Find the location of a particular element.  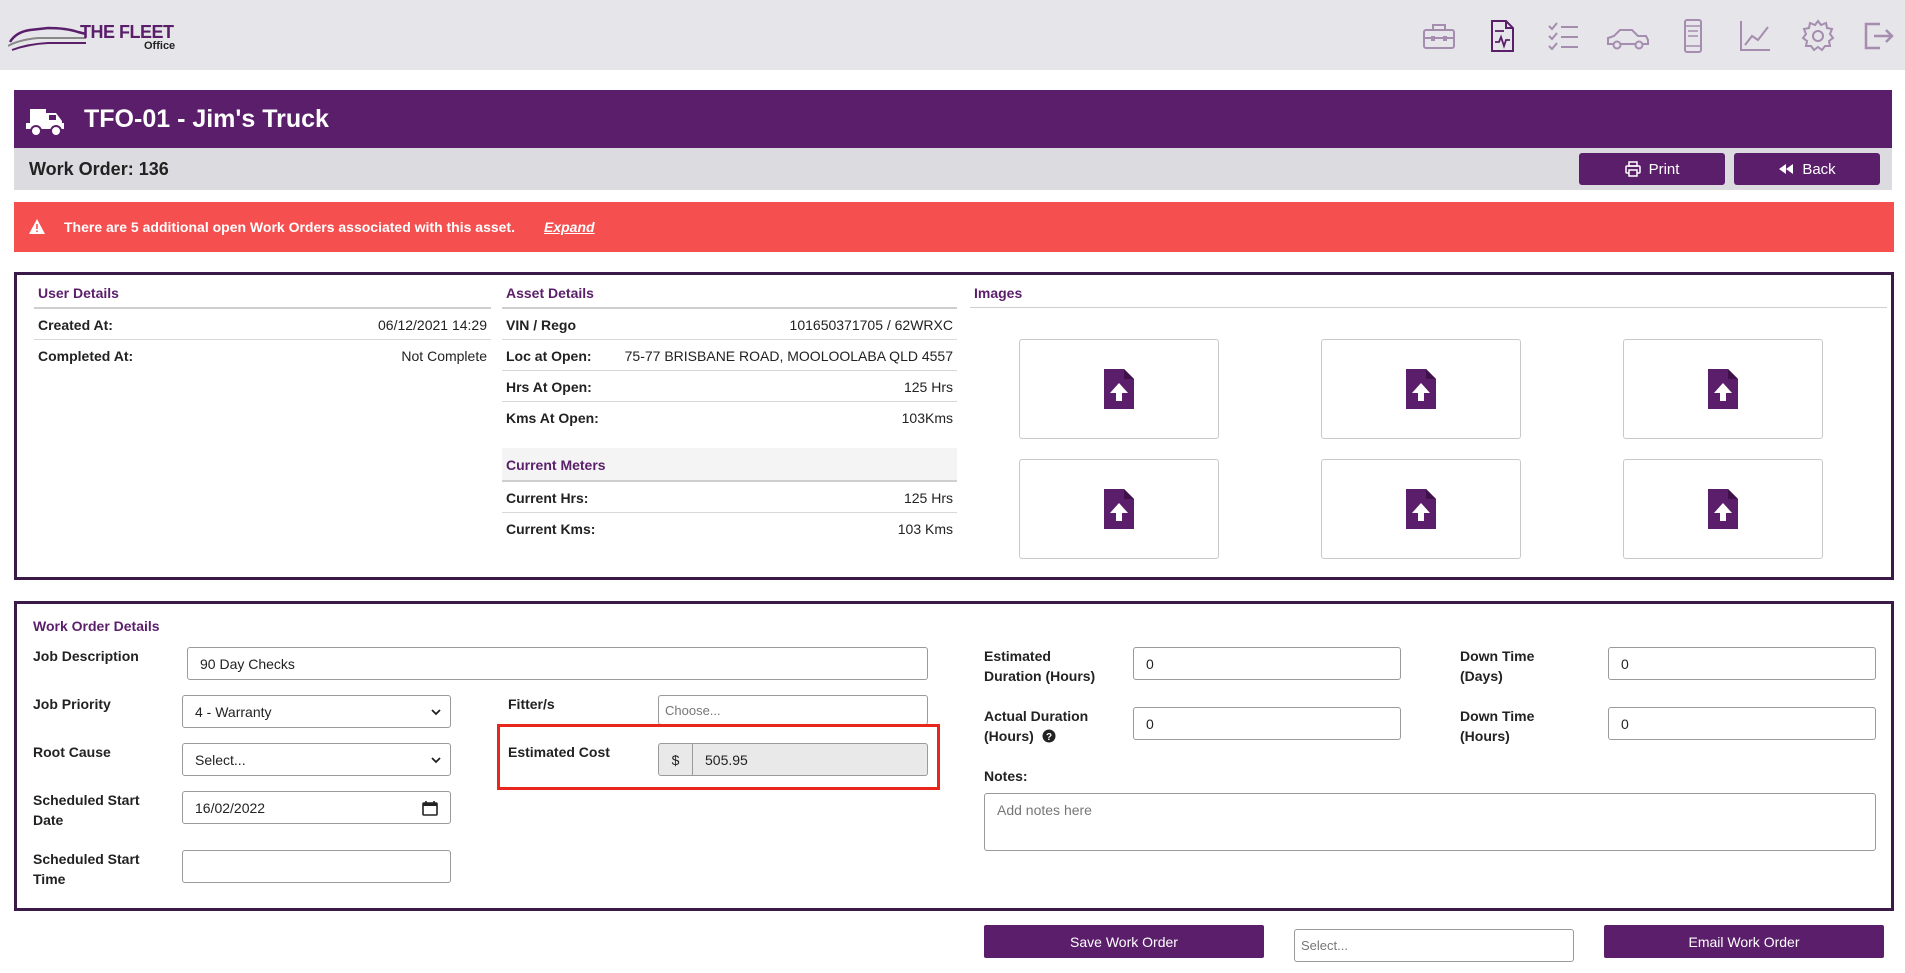

estimated-duration-input: 0 is located at coordinates (1267, 663).